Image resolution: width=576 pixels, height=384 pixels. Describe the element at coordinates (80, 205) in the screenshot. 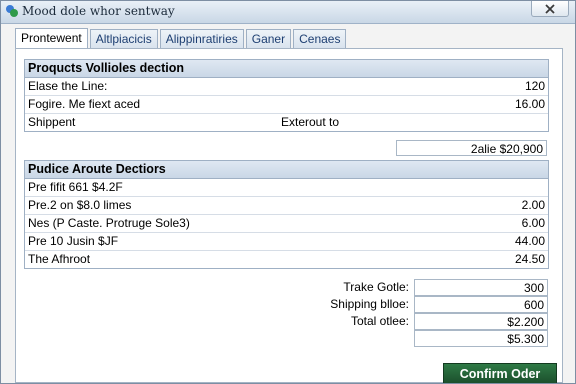

I see `row-label: Pre.2 on $8.0 limes` at that location.